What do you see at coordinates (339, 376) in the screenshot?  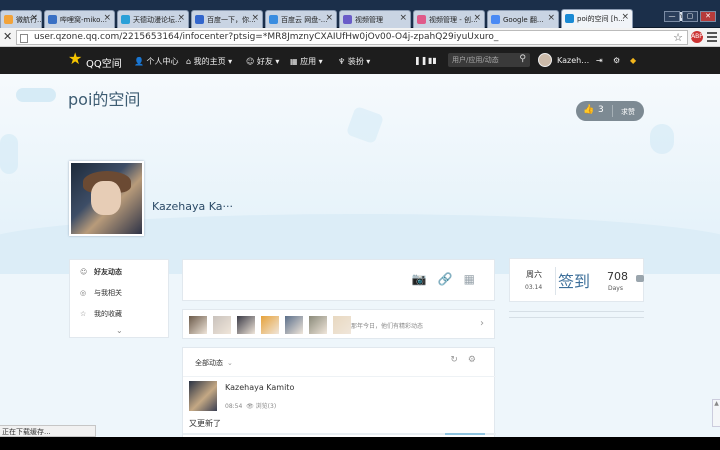 I see `feed-divider` at bounding box center [339, 376].